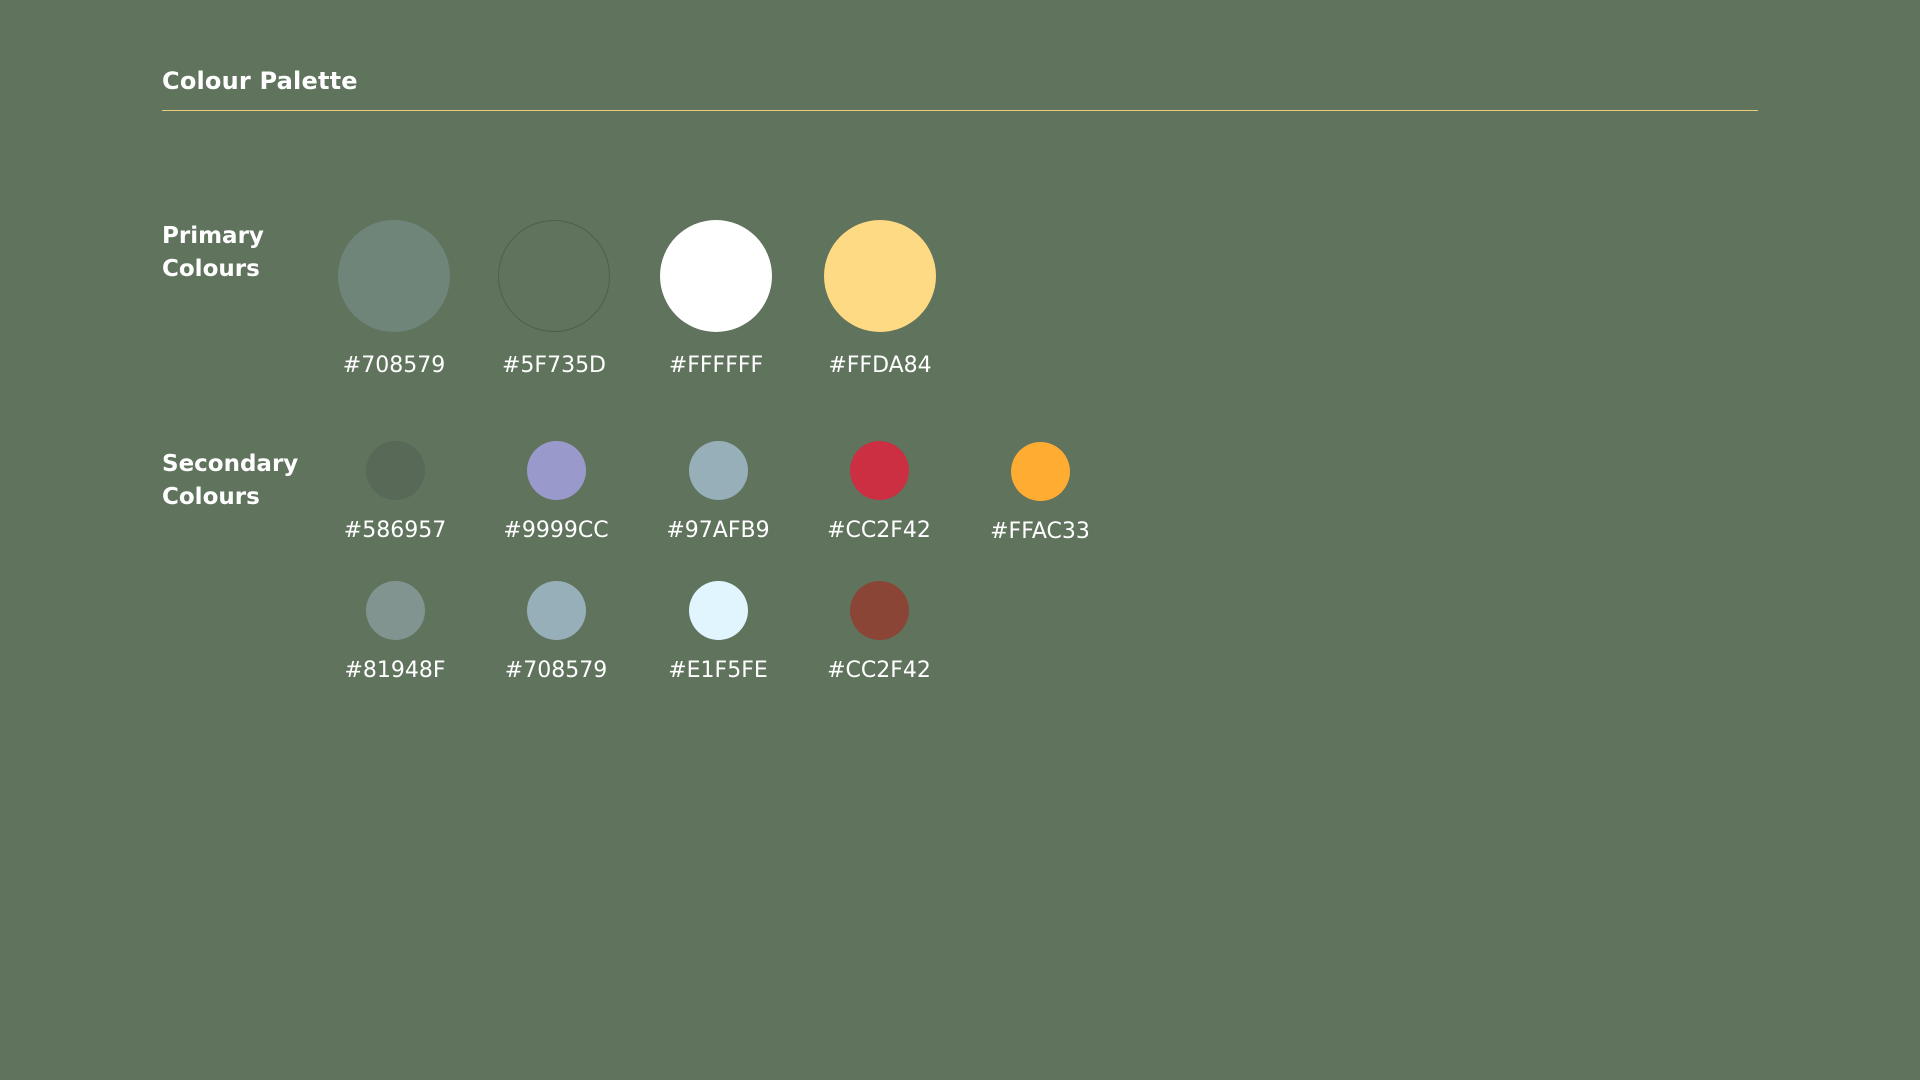 The image size is (1920, 1080). I want to click on secondary-swatch-2: #9999CC, so click(556, 493).